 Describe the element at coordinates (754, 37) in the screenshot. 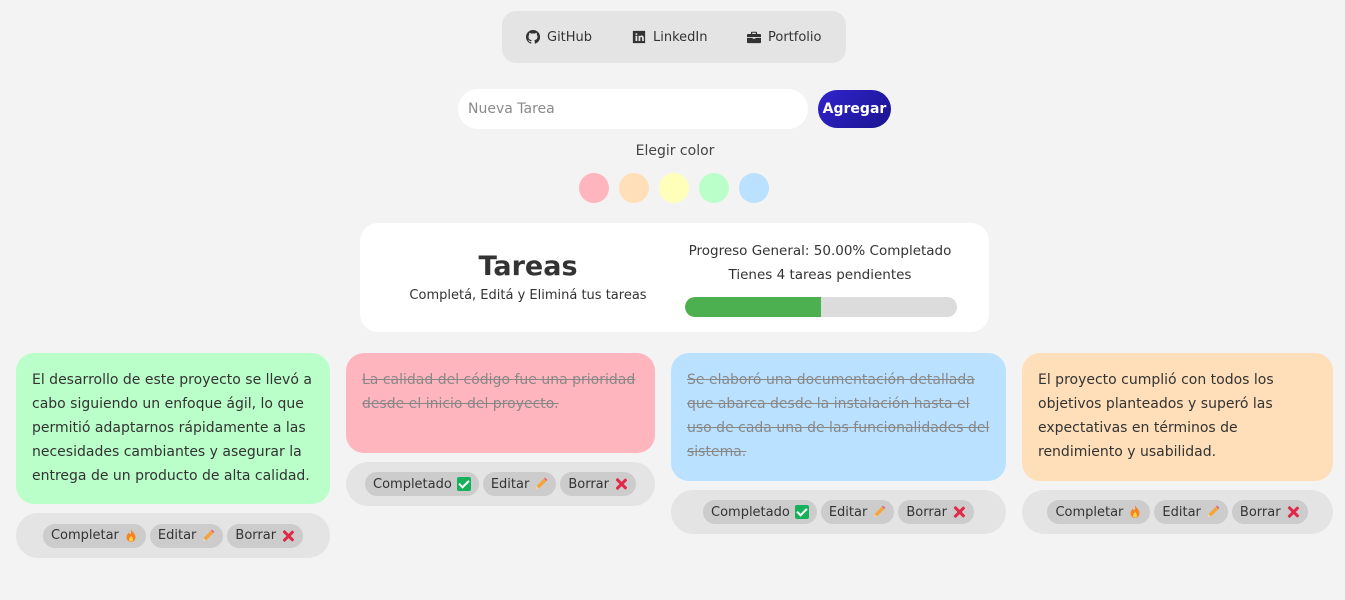

I see `briefcase-icon` at that location.